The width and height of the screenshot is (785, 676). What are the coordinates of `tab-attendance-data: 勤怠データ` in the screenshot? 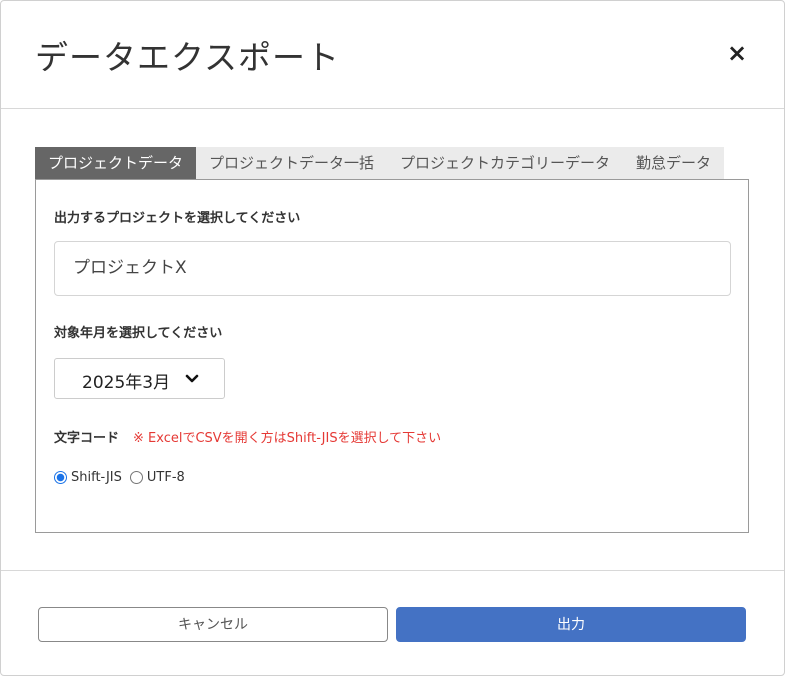 It's located at (674, 163).